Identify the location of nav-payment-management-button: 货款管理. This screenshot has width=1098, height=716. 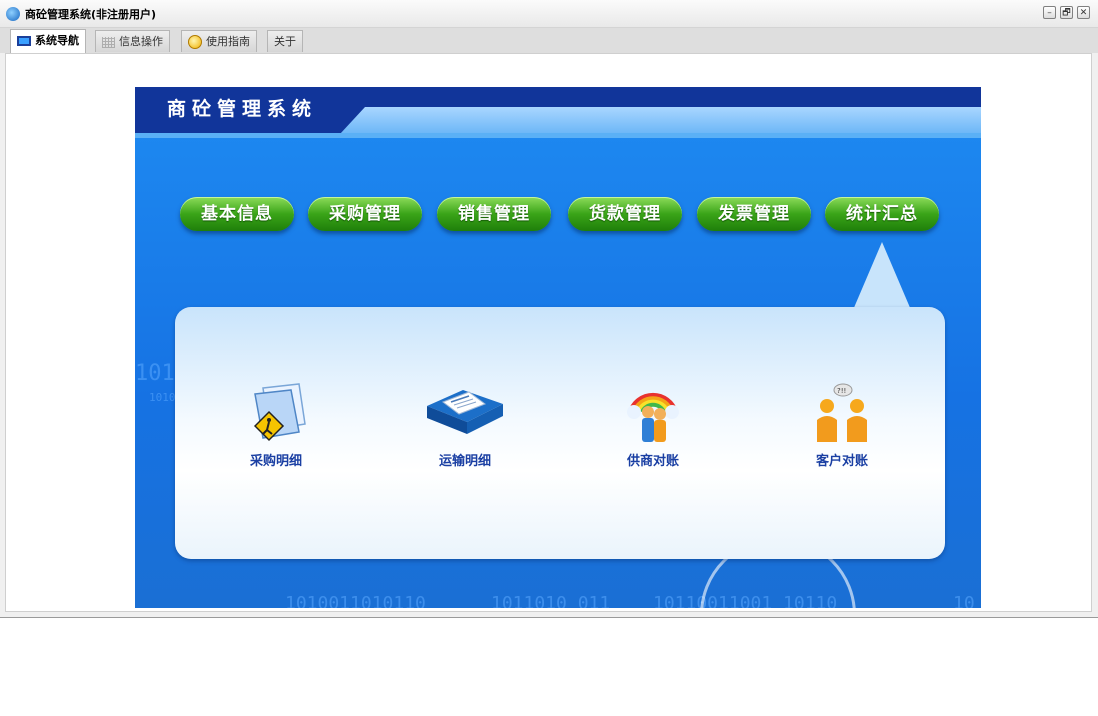
(625, 214).